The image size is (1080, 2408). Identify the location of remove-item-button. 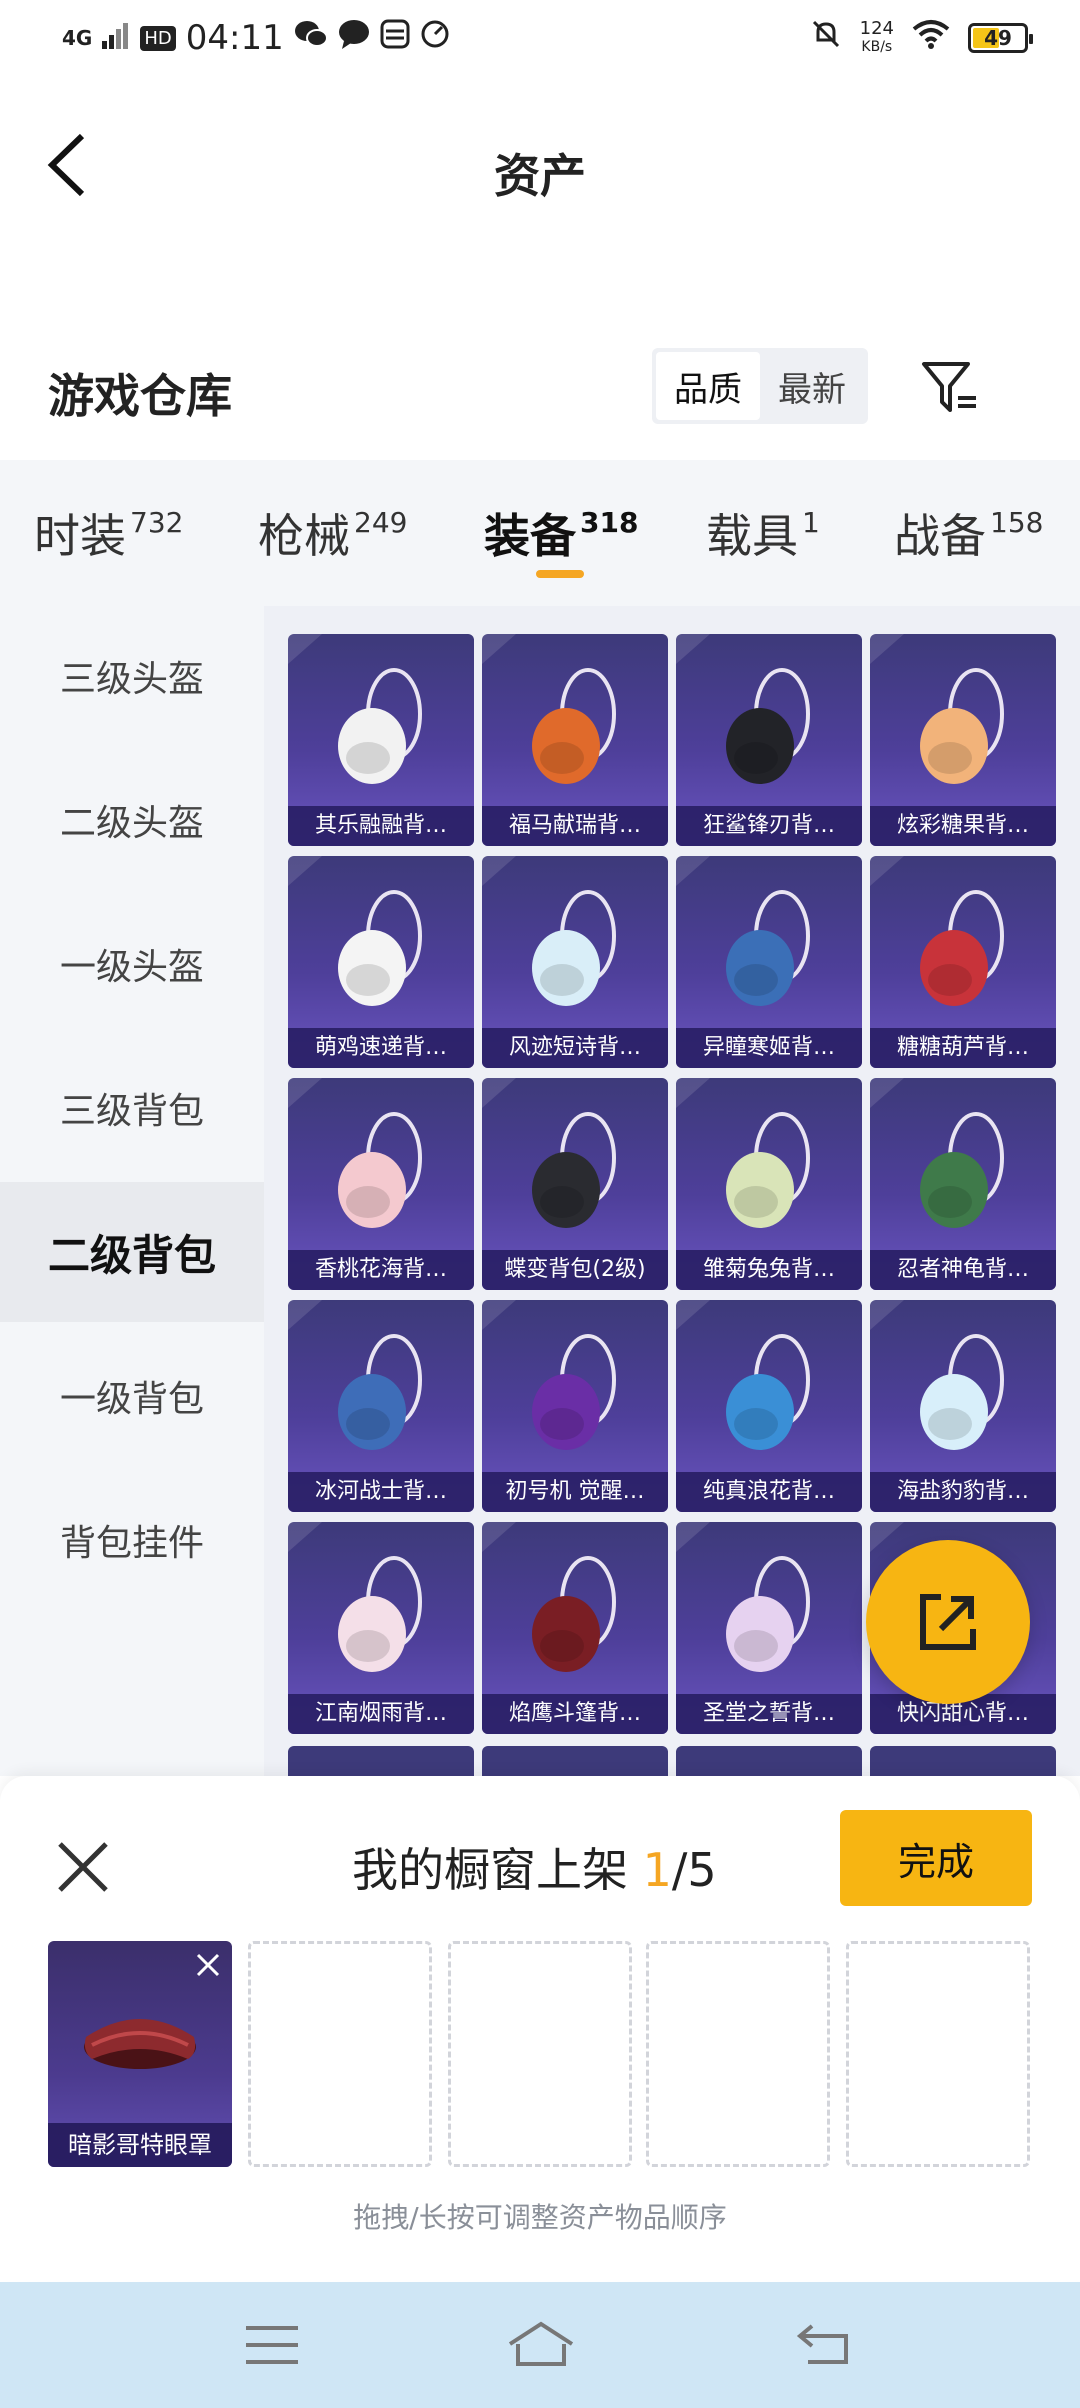
(208, 1965).